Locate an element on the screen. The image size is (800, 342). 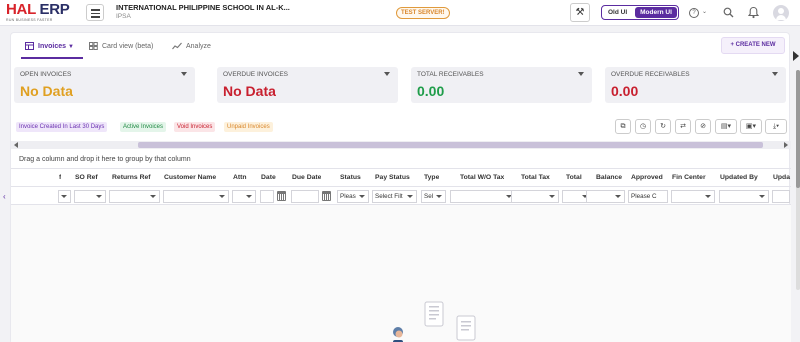
clear-filter-icon: ⊘ is located at coordinates (703, 126).